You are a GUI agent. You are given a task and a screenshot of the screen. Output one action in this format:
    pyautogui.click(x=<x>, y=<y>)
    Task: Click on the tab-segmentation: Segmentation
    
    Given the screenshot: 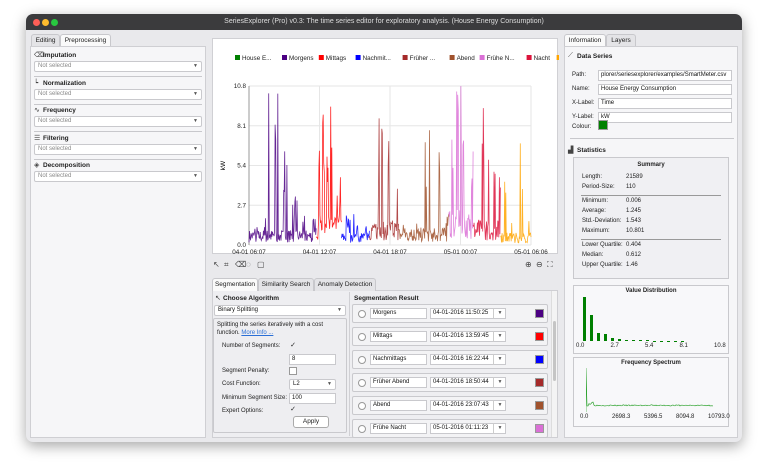 What is the action you would take?
    pyautogui.click(x=235, y=284)
    